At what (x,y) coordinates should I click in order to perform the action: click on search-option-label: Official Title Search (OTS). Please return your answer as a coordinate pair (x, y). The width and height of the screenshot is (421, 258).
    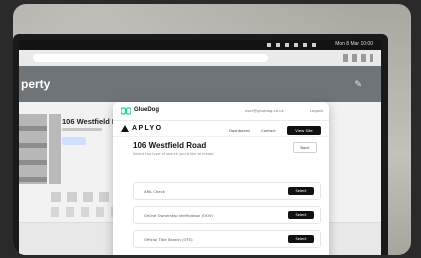
    Looking at the image, I should click on (168, 239).